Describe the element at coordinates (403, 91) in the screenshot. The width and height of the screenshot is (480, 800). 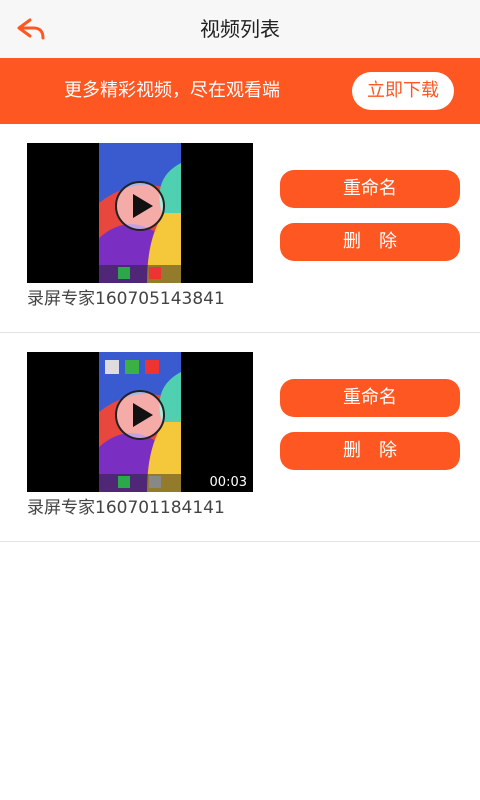
I see `download-now-button: 立即下载` at that location.